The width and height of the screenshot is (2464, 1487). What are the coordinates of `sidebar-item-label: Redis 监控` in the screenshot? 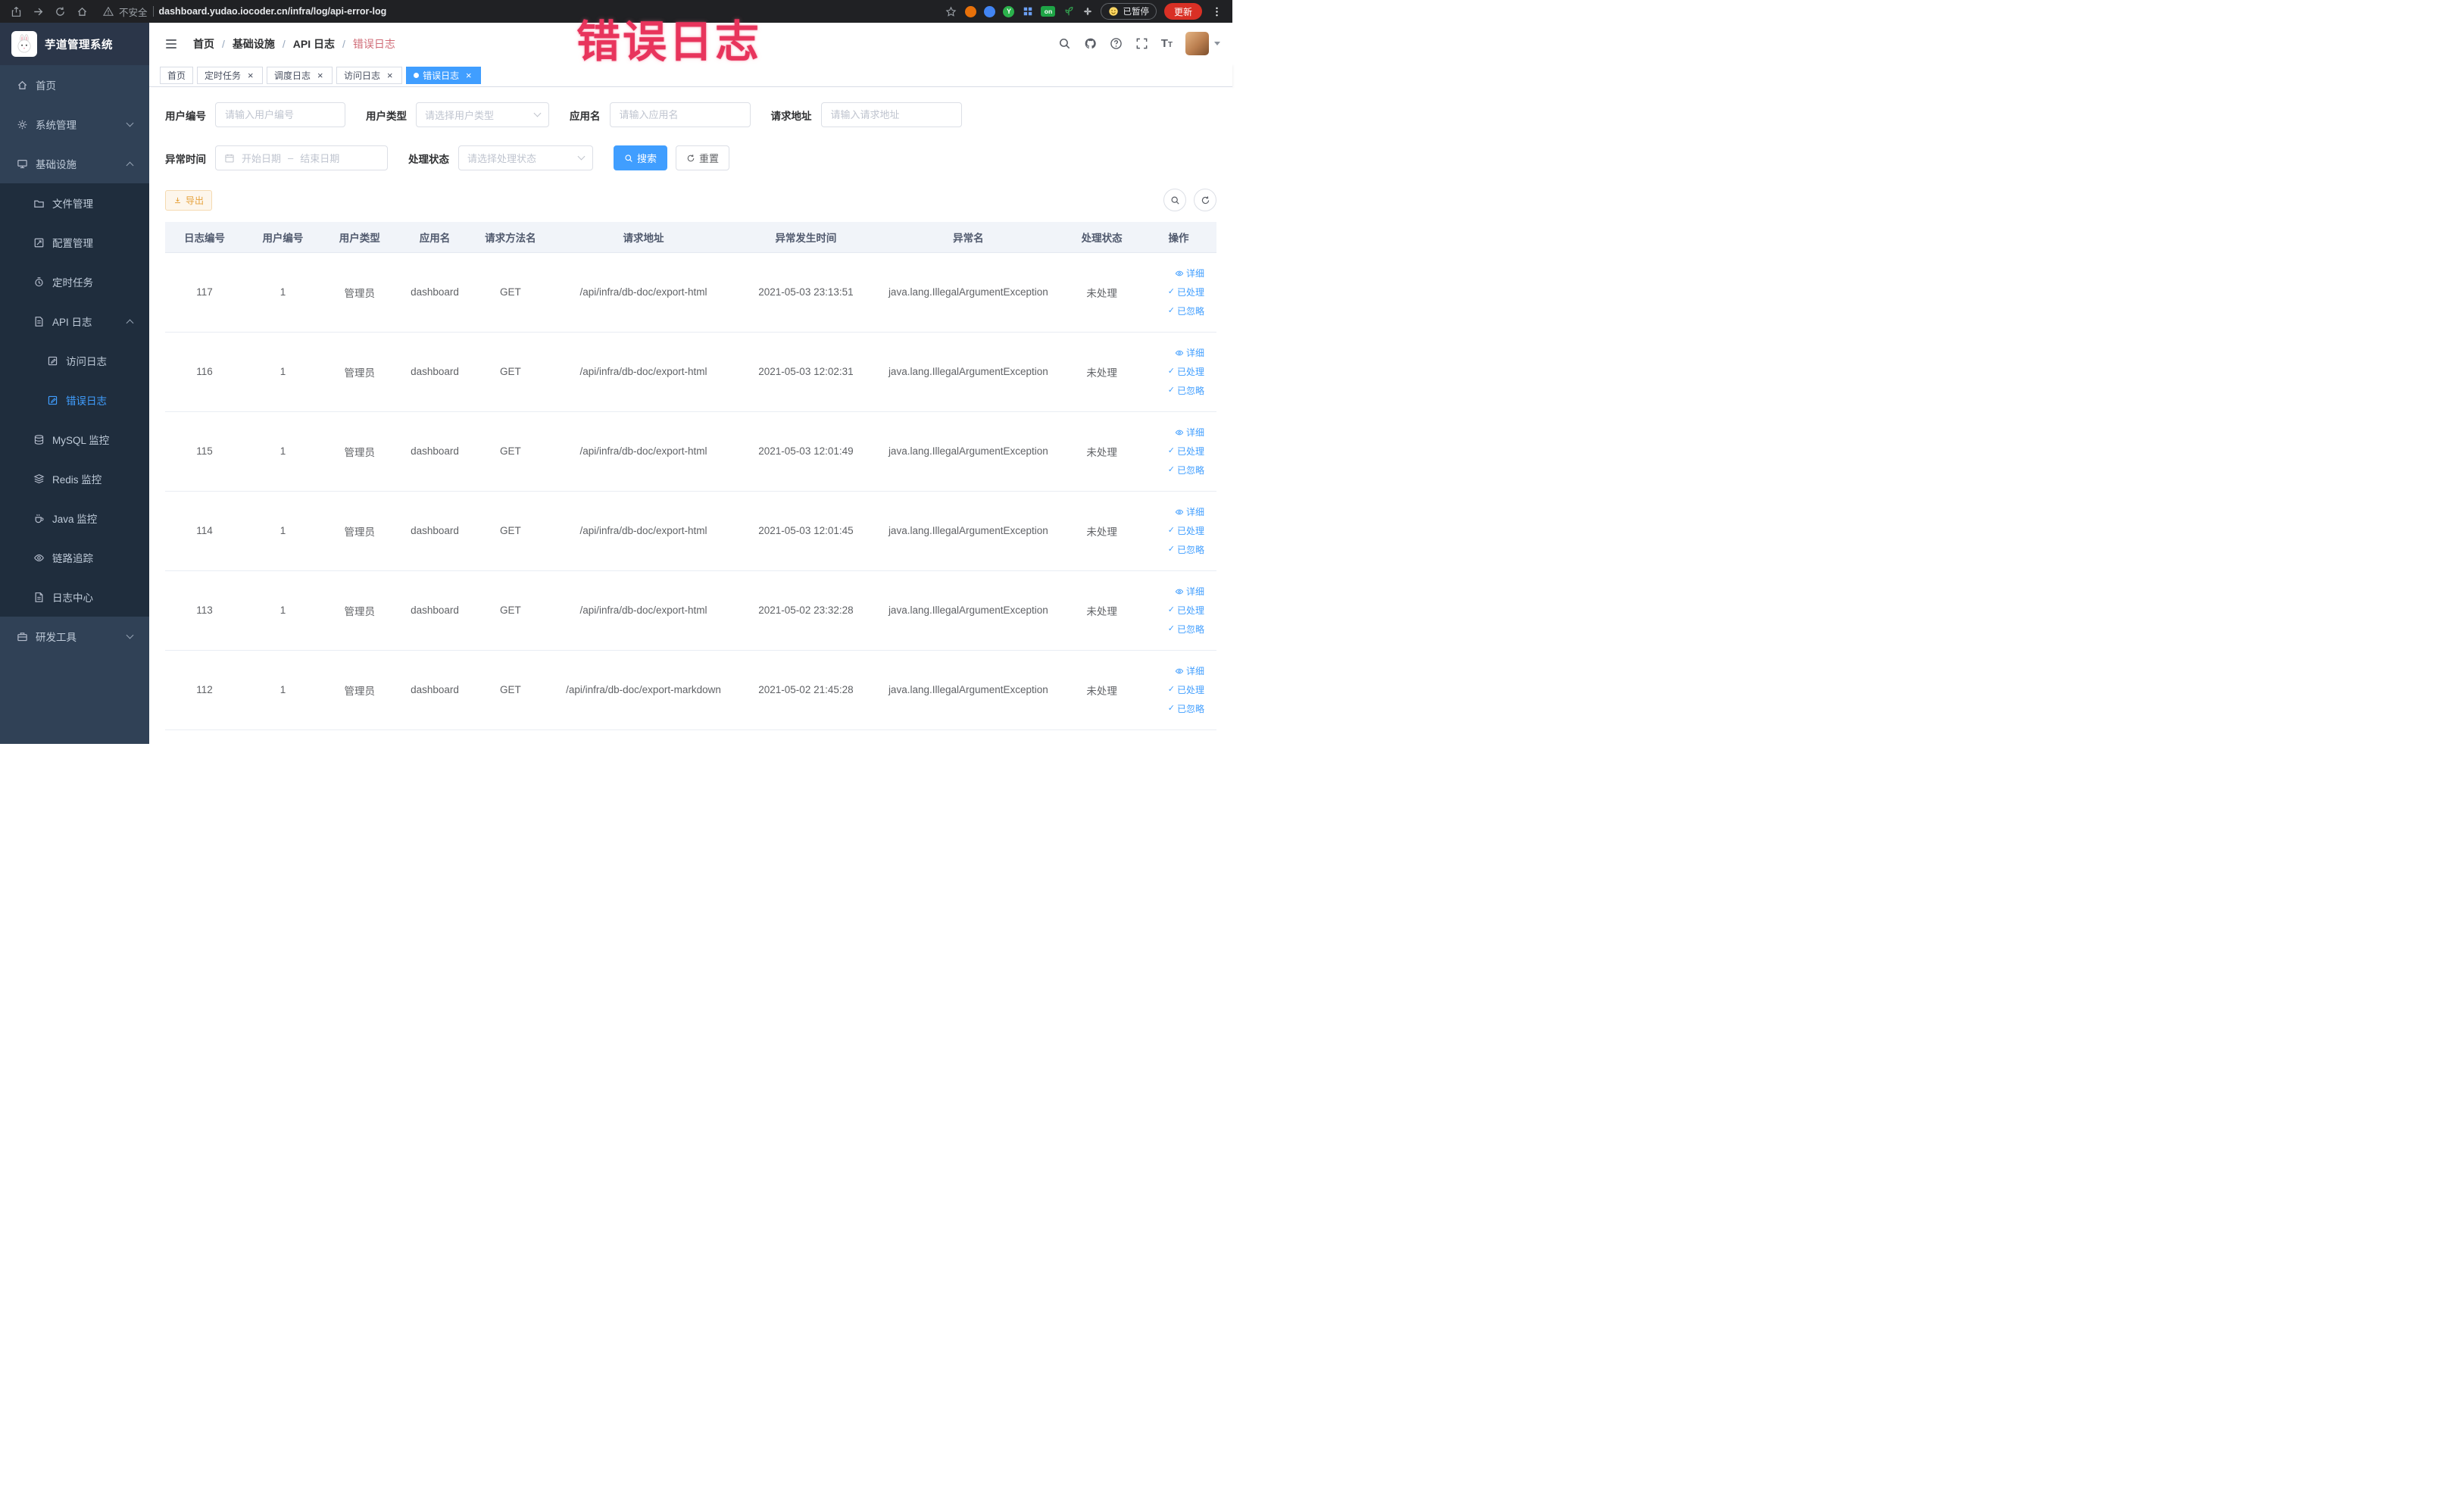 It's located at (77, 480).